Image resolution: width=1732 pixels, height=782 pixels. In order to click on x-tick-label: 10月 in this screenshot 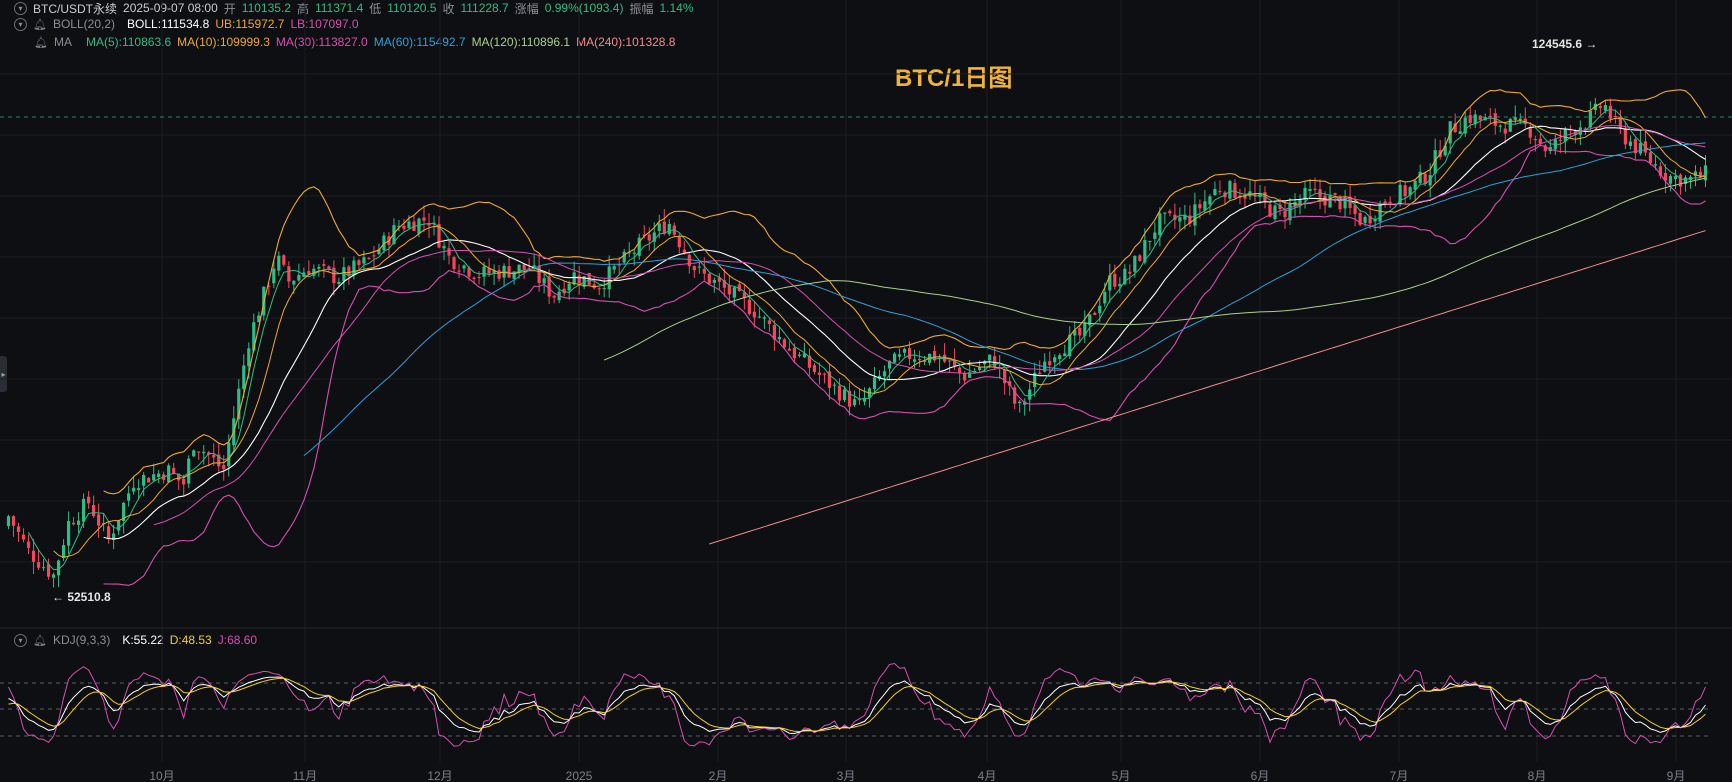, I will do `click(161, 775)`.